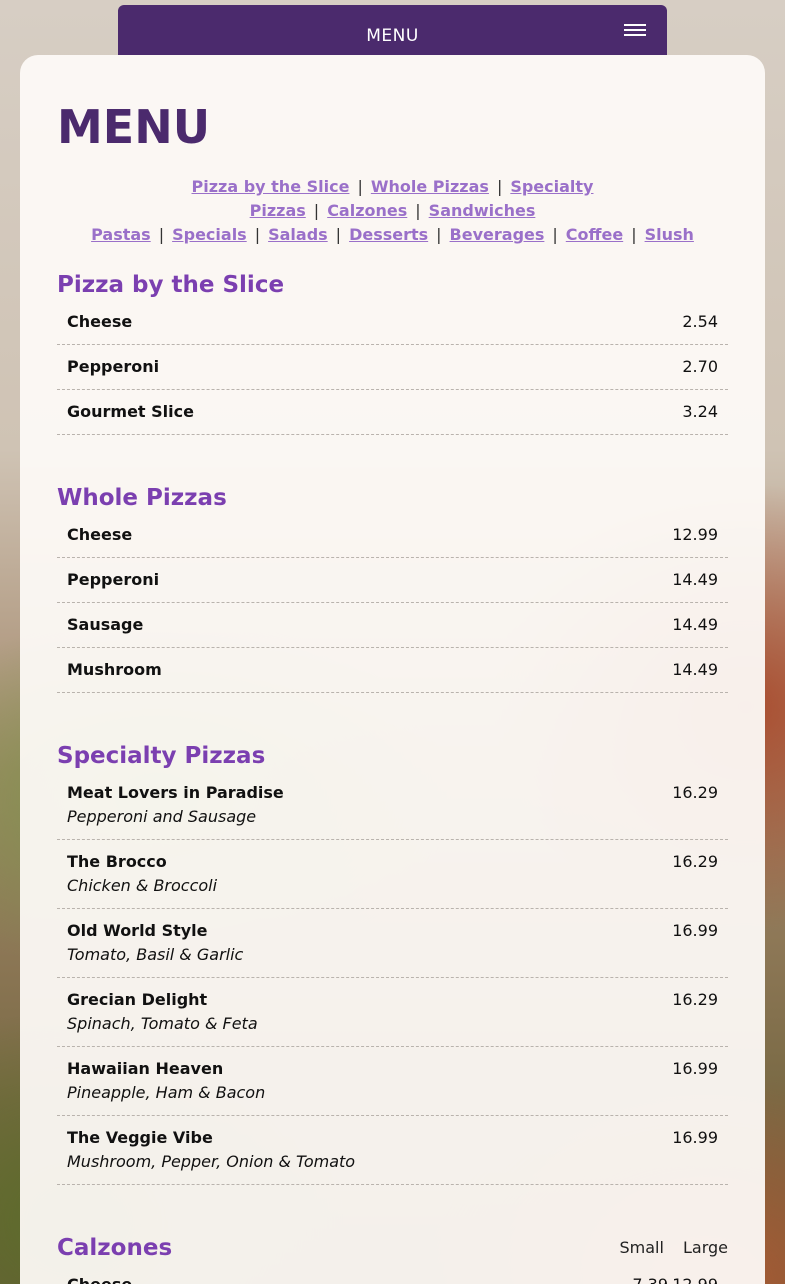  Describe the element at coordinates (392, 367) in the screenshot. I see `menu-item: Pepperoni 2.70` at that location.